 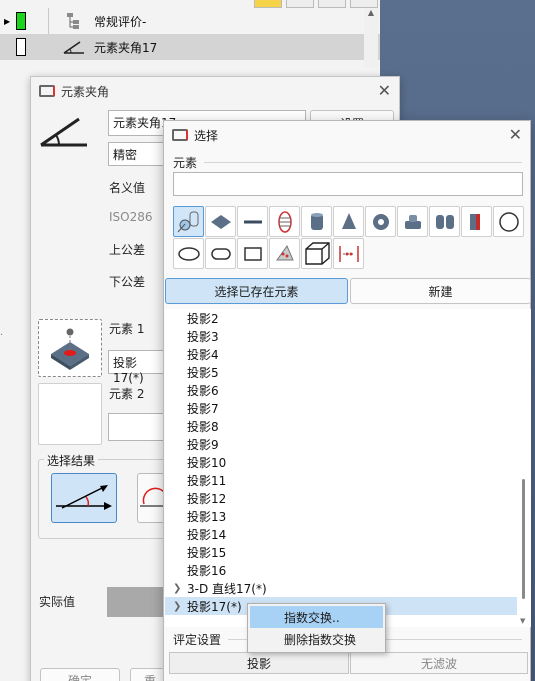 I want to click on list-item: 投影6, so click(x=341, y=390).